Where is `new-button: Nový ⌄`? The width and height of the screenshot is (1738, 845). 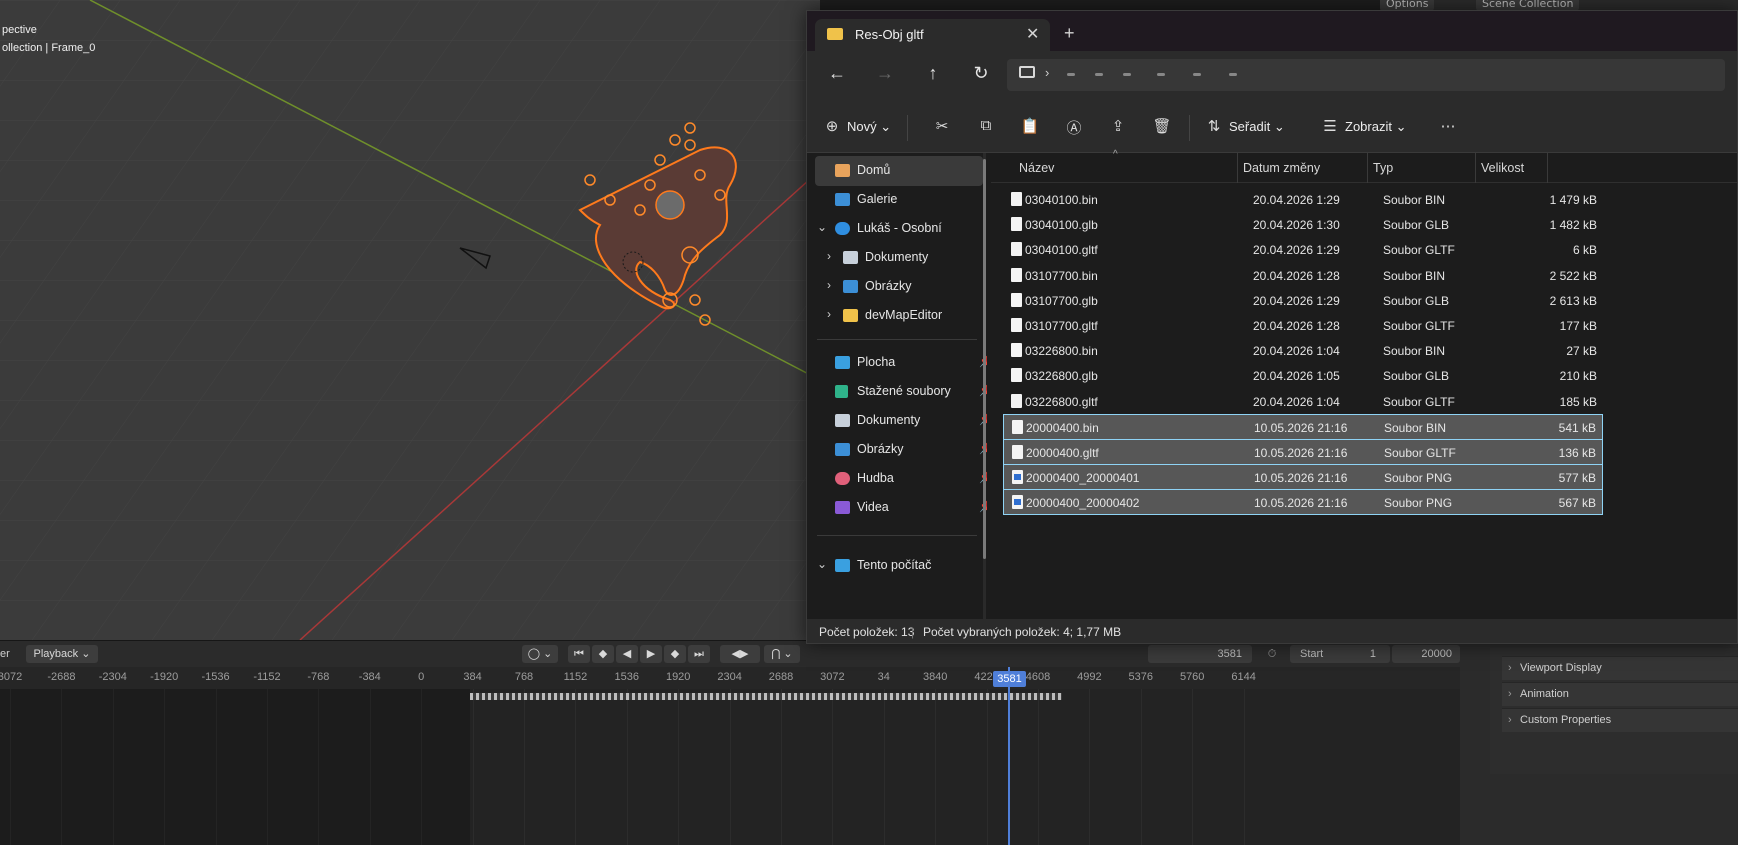
new-button: Nový ⌄ is located at coordinates (869, 127).